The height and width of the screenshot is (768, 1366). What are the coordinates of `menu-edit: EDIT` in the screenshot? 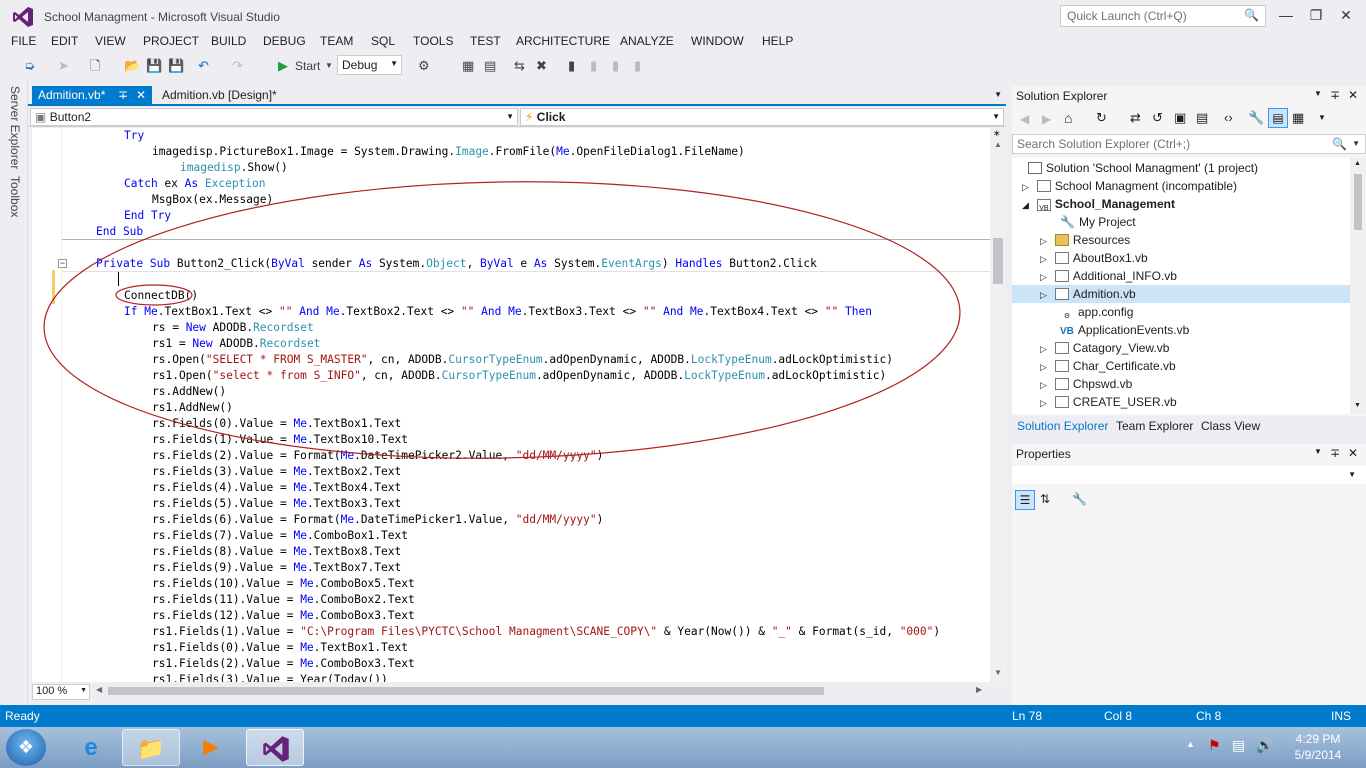 It's located at (64, 41).